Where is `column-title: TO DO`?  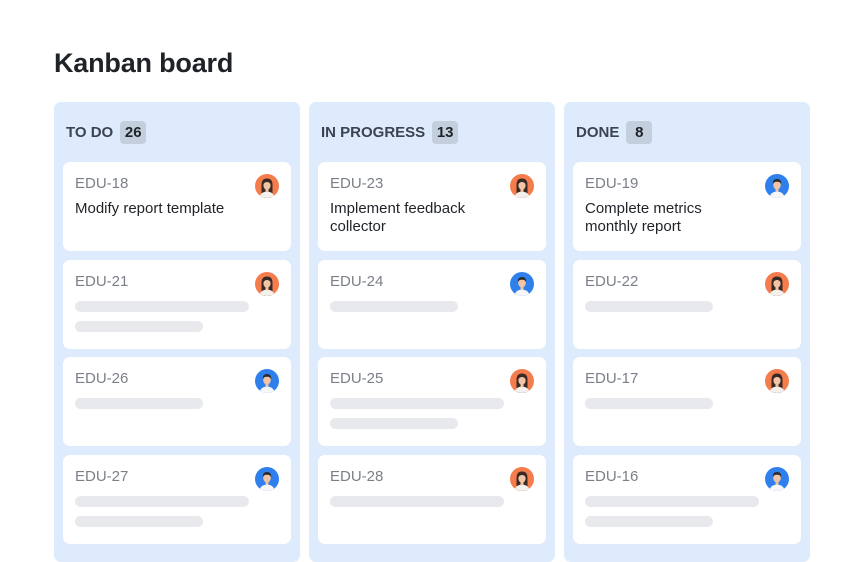
column-title: TO DO is located at coordinates (90, 132).